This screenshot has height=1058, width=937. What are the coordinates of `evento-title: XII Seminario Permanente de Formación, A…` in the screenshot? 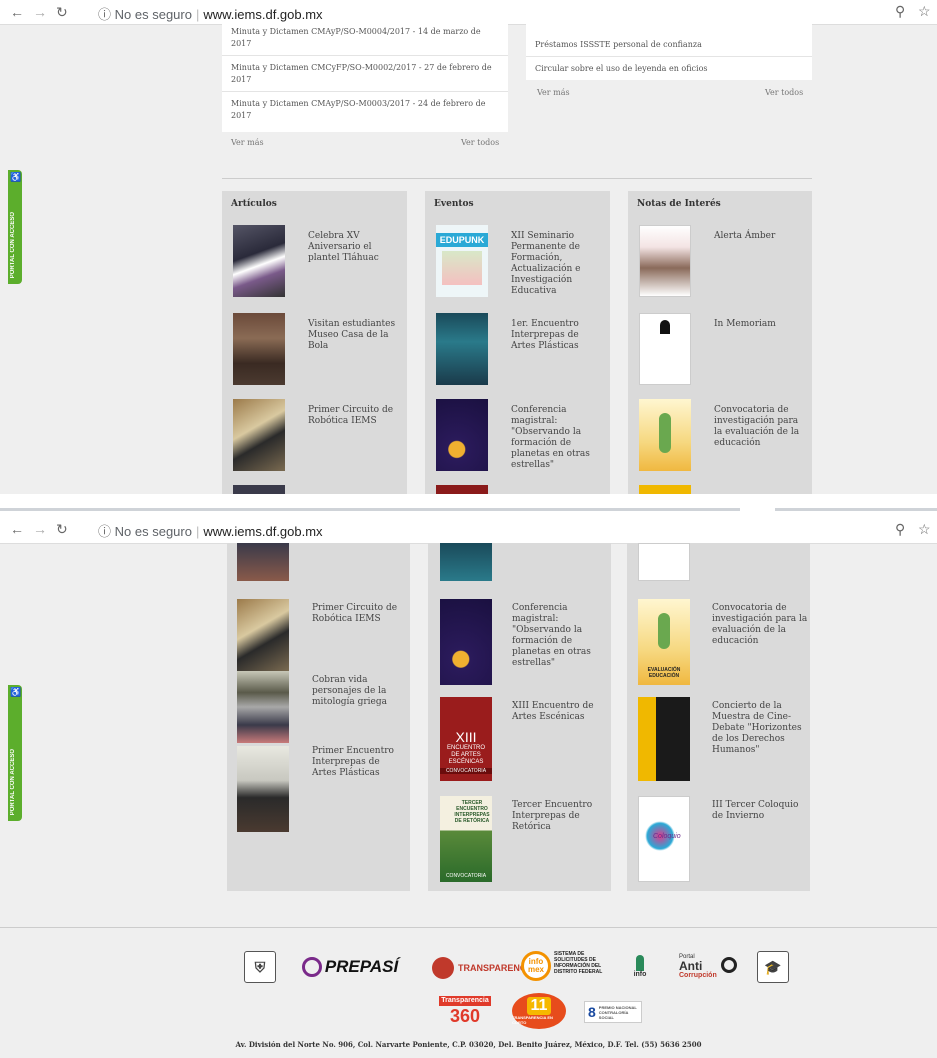 It's located at (546, 263).